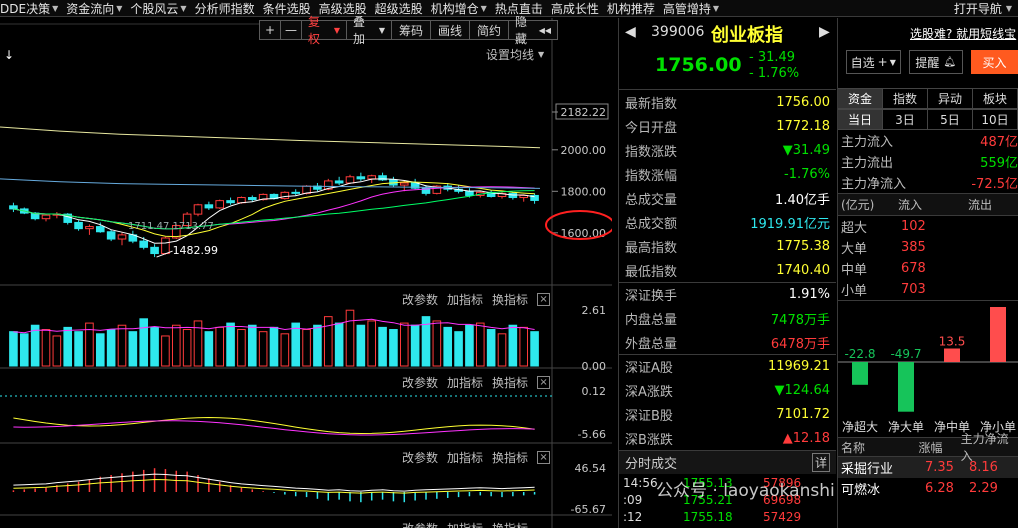 The image size is (1018, 528). What do you see at coordinates (913, 268) in the screenshot?
I see `size-value: 678` at bounding box center [913, 268].